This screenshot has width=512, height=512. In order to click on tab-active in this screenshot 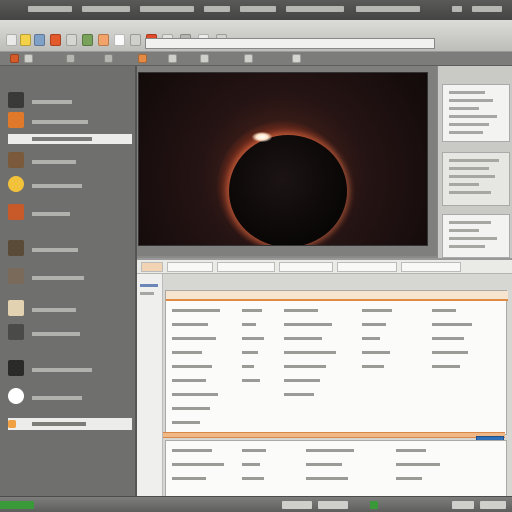, I will do `click(152, 267)`.